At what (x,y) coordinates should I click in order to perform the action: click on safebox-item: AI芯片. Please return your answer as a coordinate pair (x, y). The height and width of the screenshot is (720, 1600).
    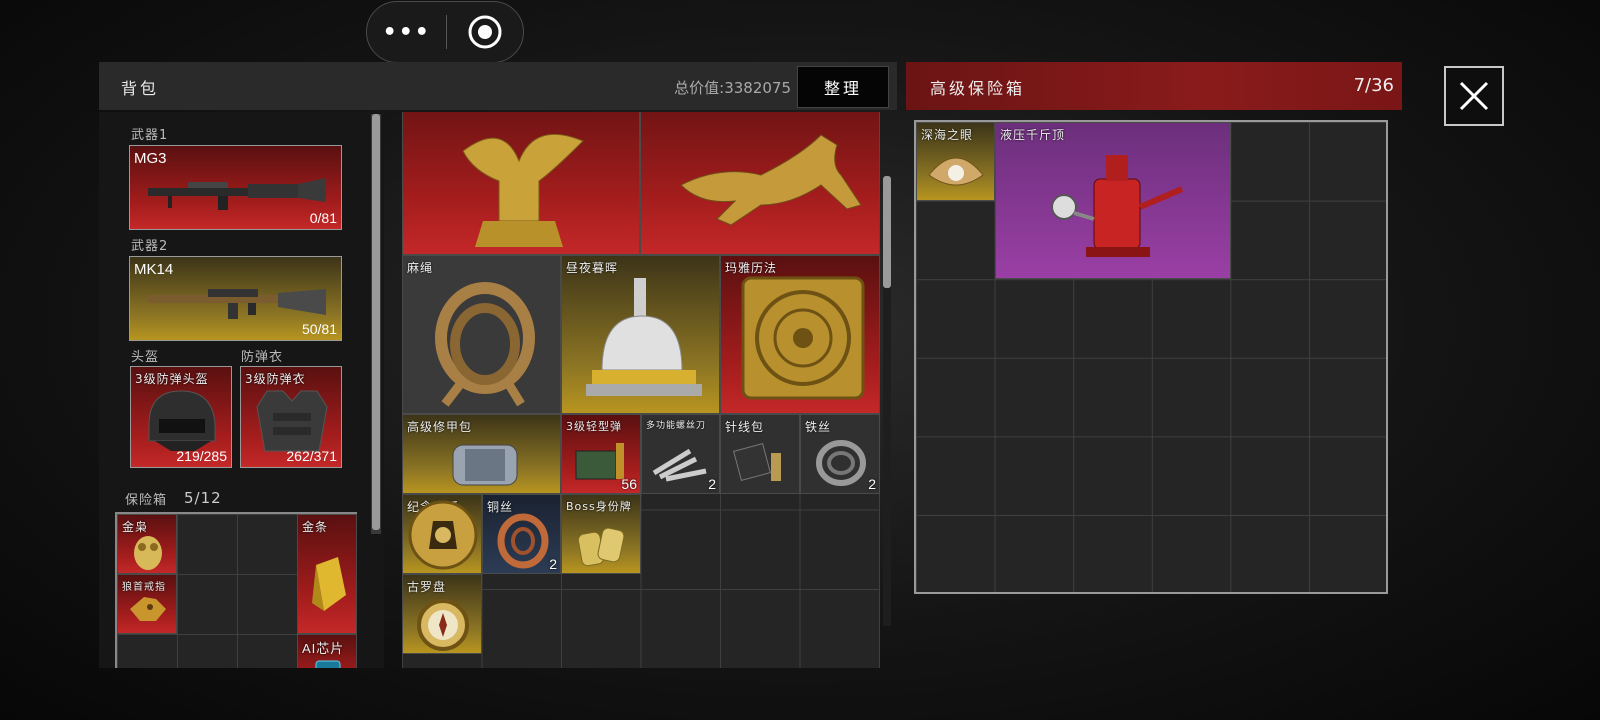
    Looking at the image, I should click on (327, 651).